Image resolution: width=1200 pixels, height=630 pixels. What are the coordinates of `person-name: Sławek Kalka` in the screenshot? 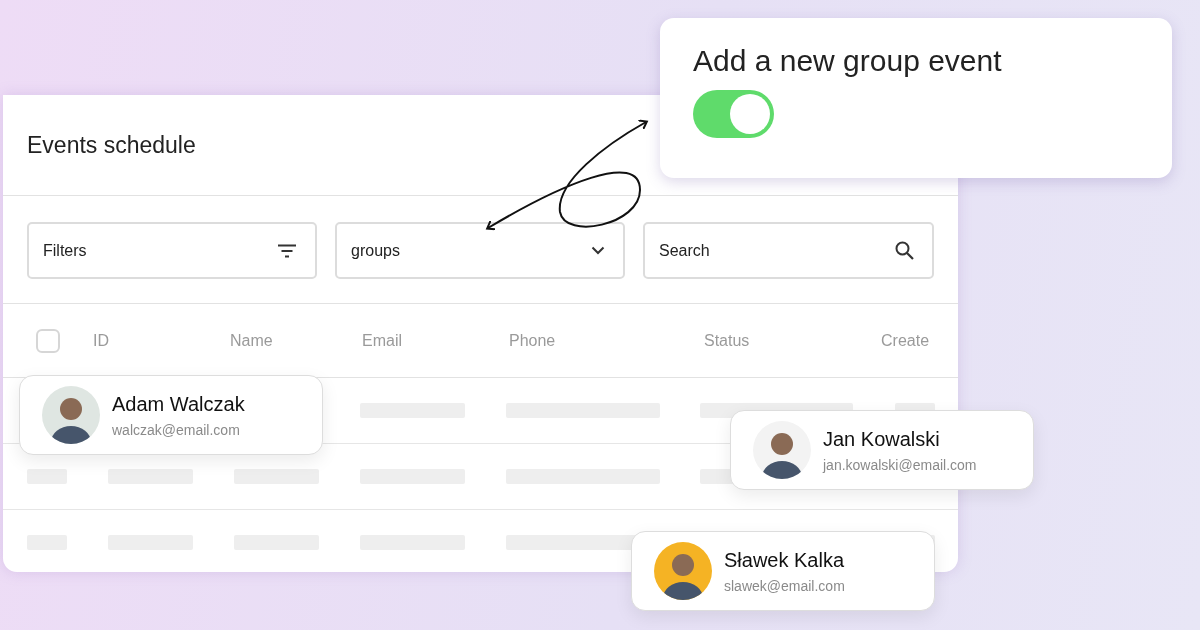 It's located at (784, 560).